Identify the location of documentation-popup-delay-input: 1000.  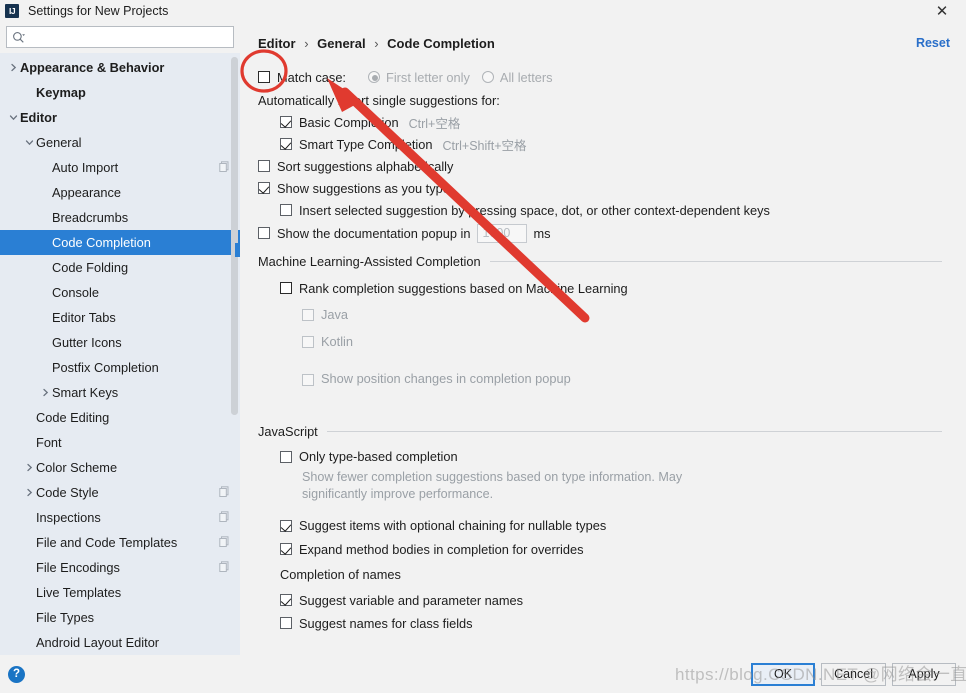
(501, 233).